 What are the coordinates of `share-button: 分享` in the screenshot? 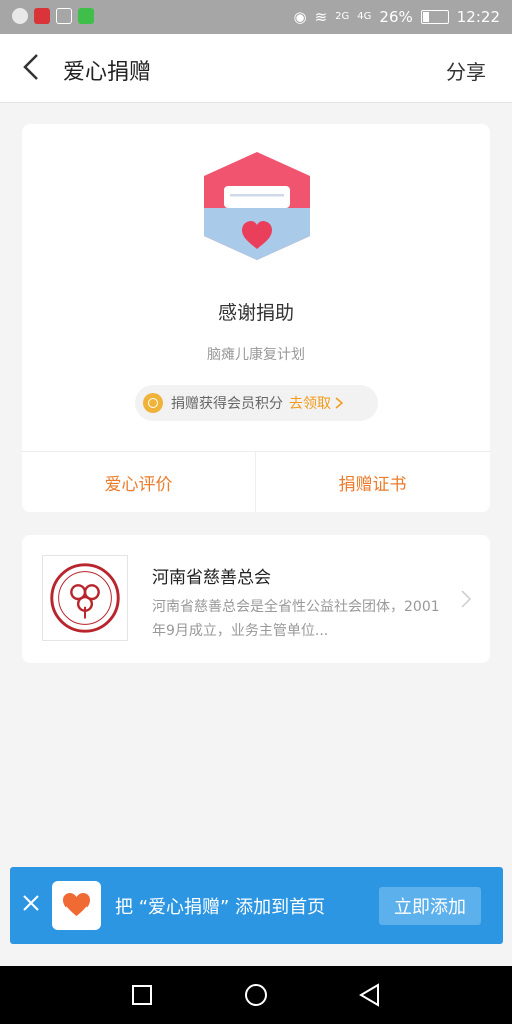 It's located at (466, 70).